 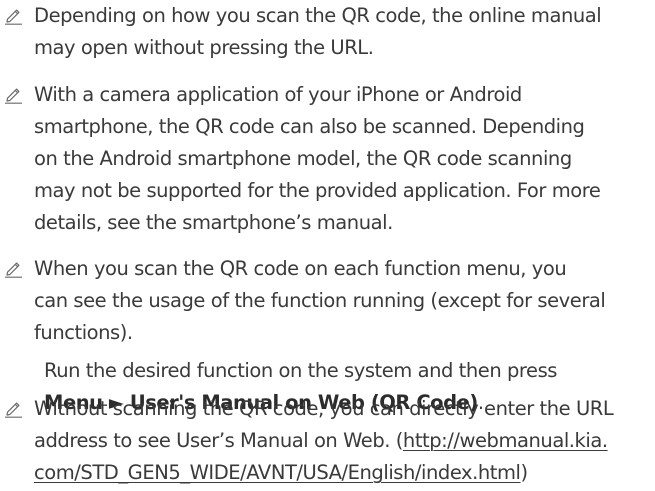 I want to click on manual-url-link: http://webmanual.kia., so click(x=505, y=440).